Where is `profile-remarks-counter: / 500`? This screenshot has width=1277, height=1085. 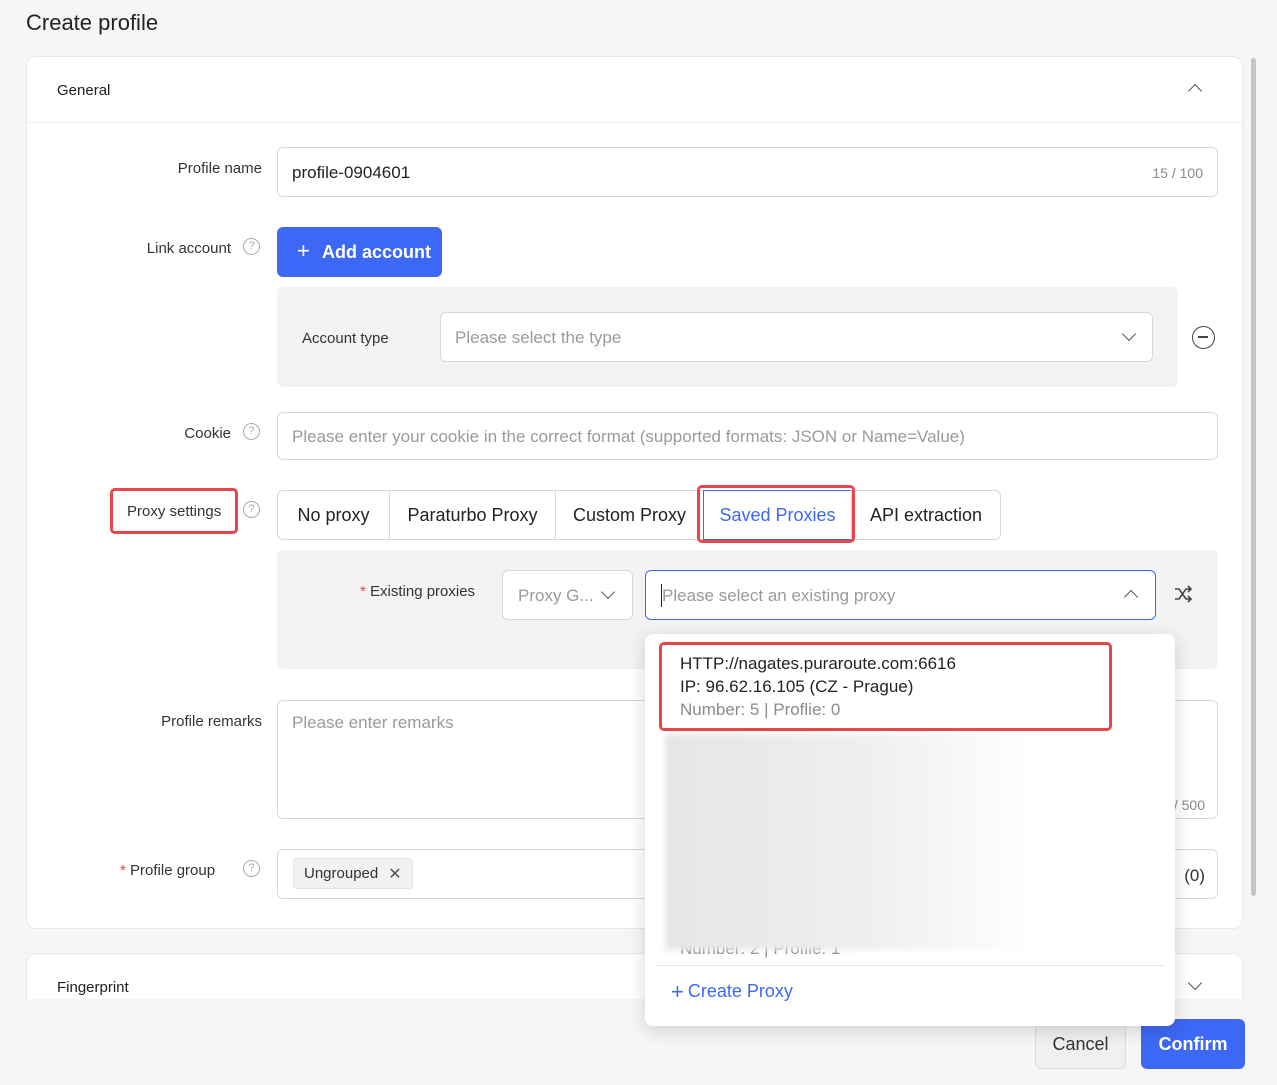
profile-remarks-counter: / 500 is located at coordinates (1189, 805).